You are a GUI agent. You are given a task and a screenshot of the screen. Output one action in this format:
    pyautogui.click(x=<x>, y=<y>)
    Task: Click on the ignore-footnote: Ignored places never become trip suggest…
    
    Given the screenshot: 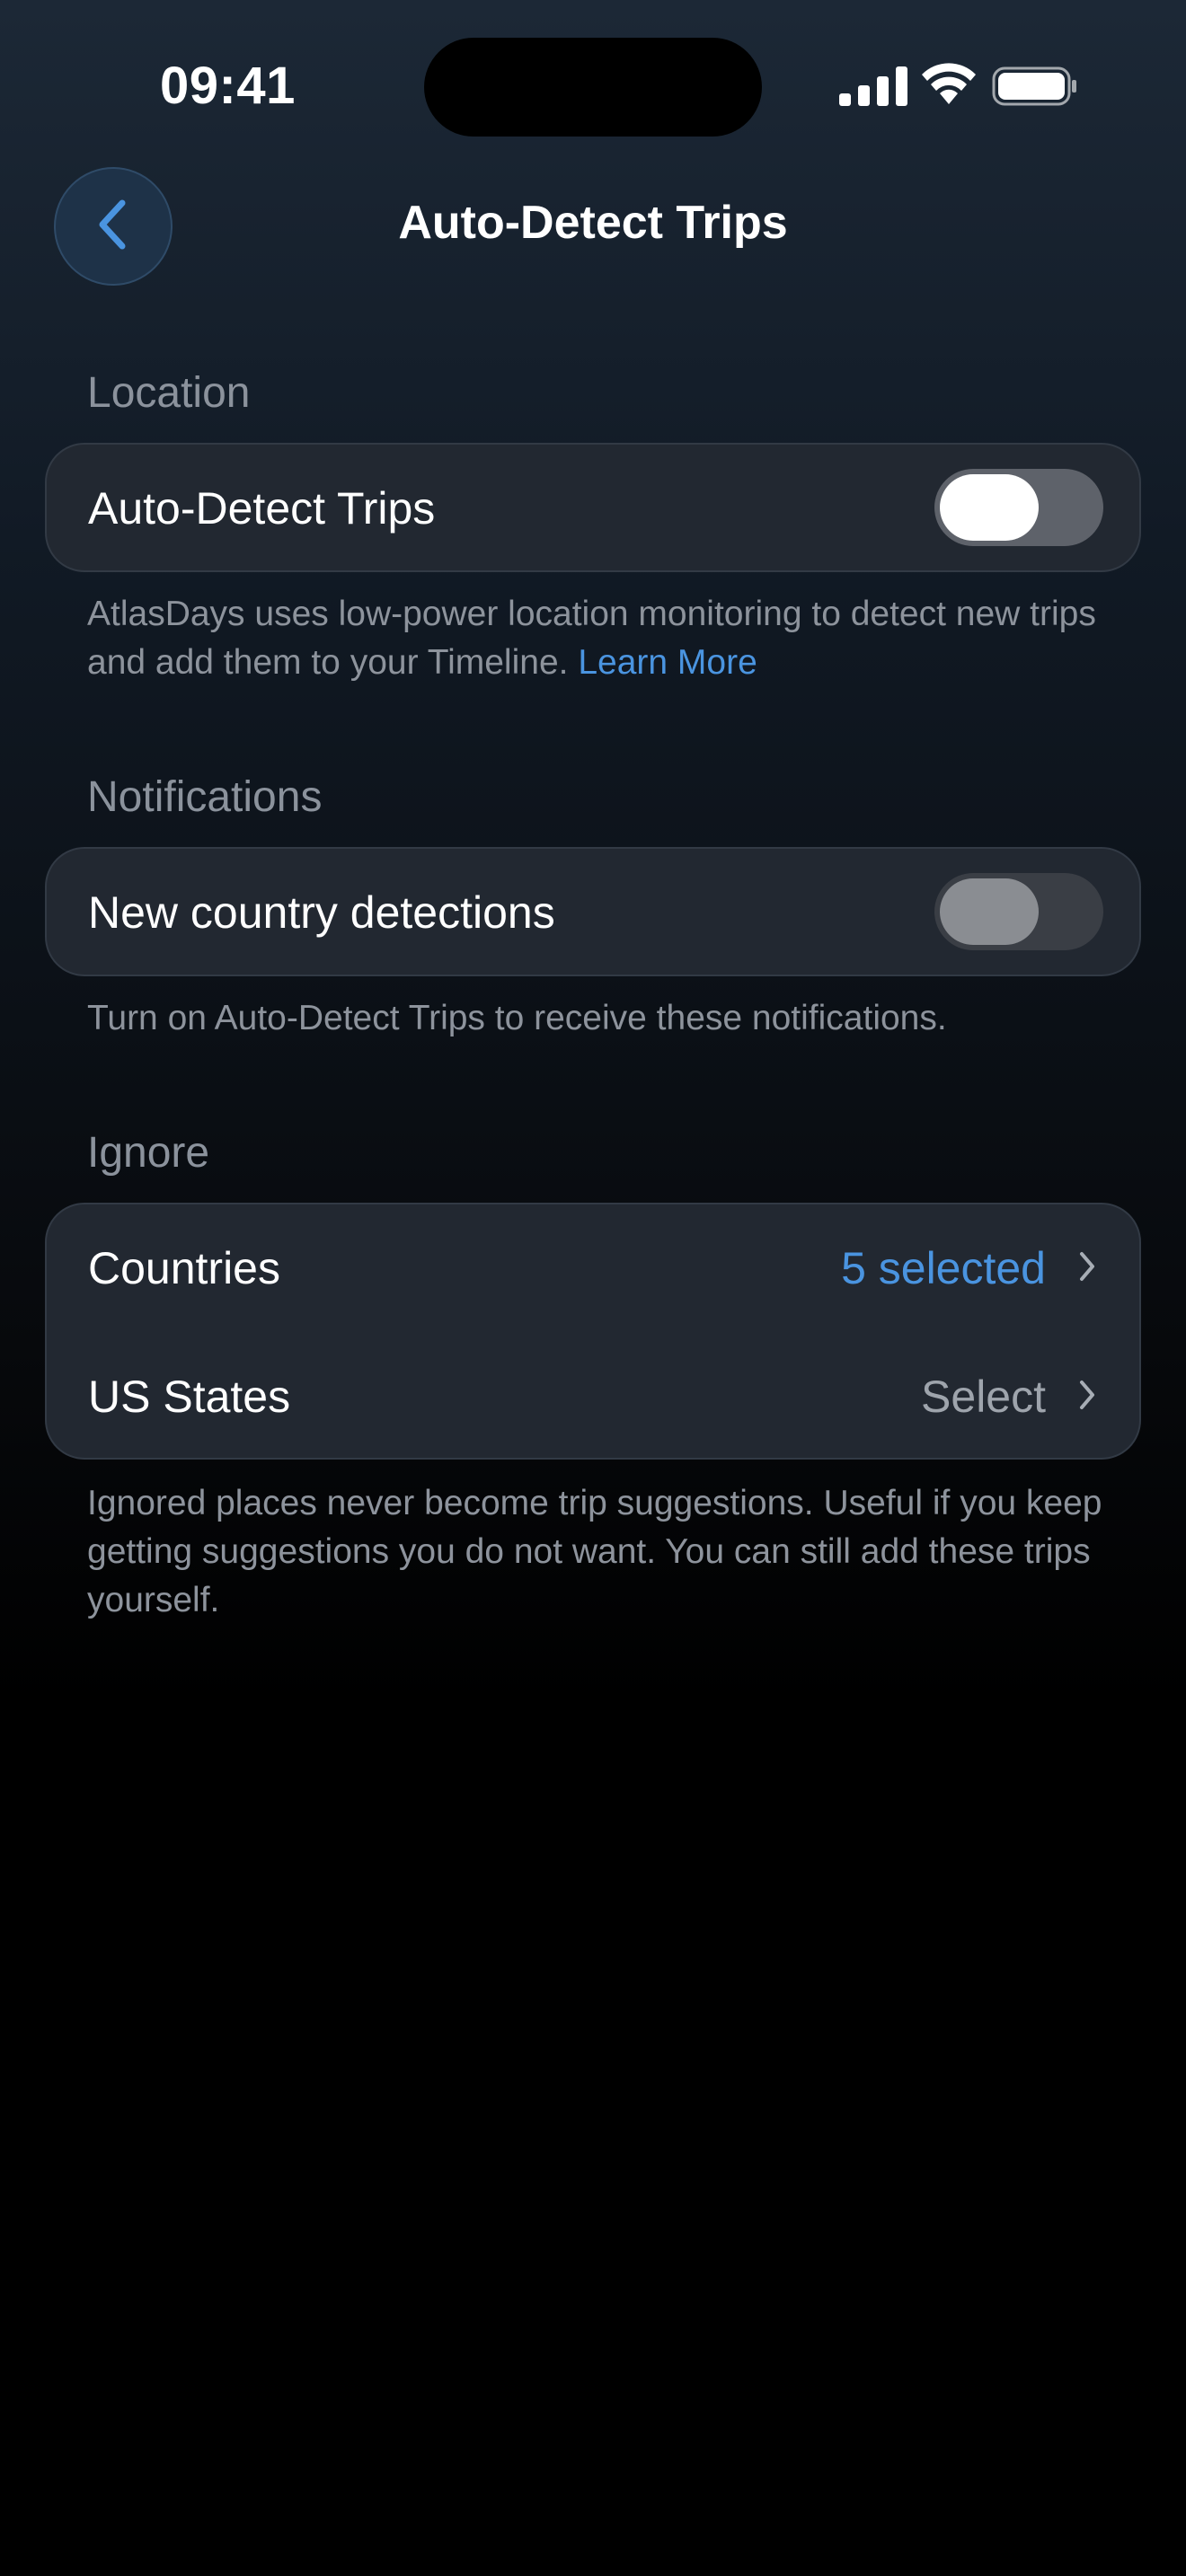 What is the action you would take?
    pyautogui.click(x=594, y=1551)
    